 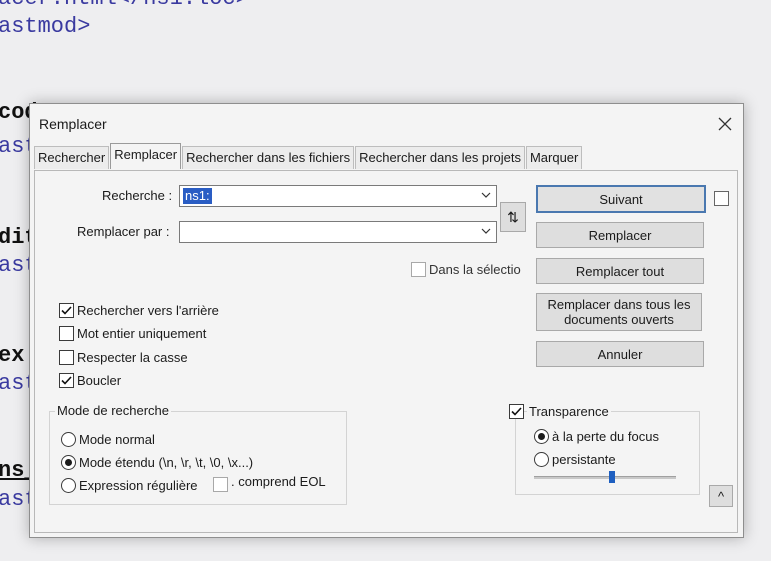 What do you see at coordinates (541, 436) in the screenshot?
I see `focus-loss-radio` at bounding box center [541, 436].